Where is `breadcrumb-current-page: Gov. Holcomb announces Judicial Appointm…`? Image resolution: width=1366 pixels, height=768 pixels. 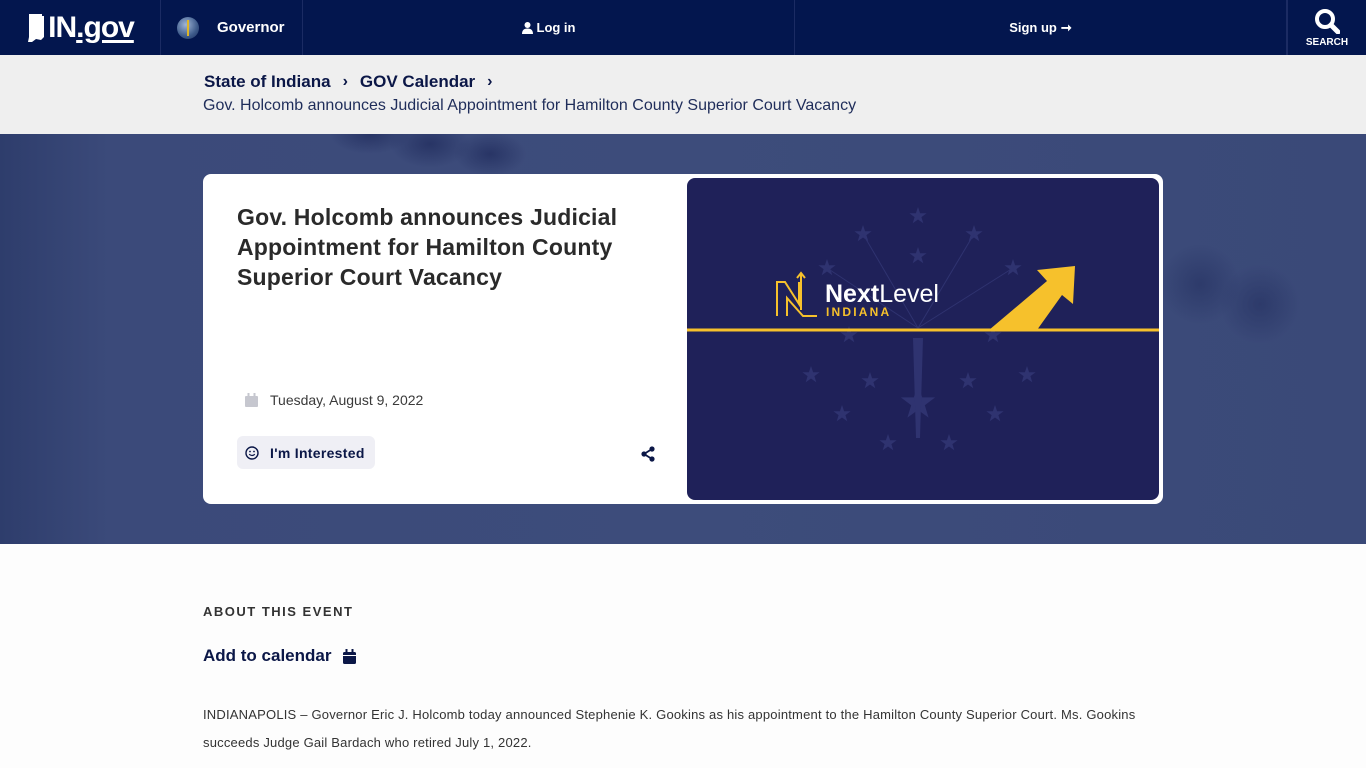
breadcrumb-current-page: Gov. Holcomb announces Judicial Appointm… is located at coordinates (530, 105).